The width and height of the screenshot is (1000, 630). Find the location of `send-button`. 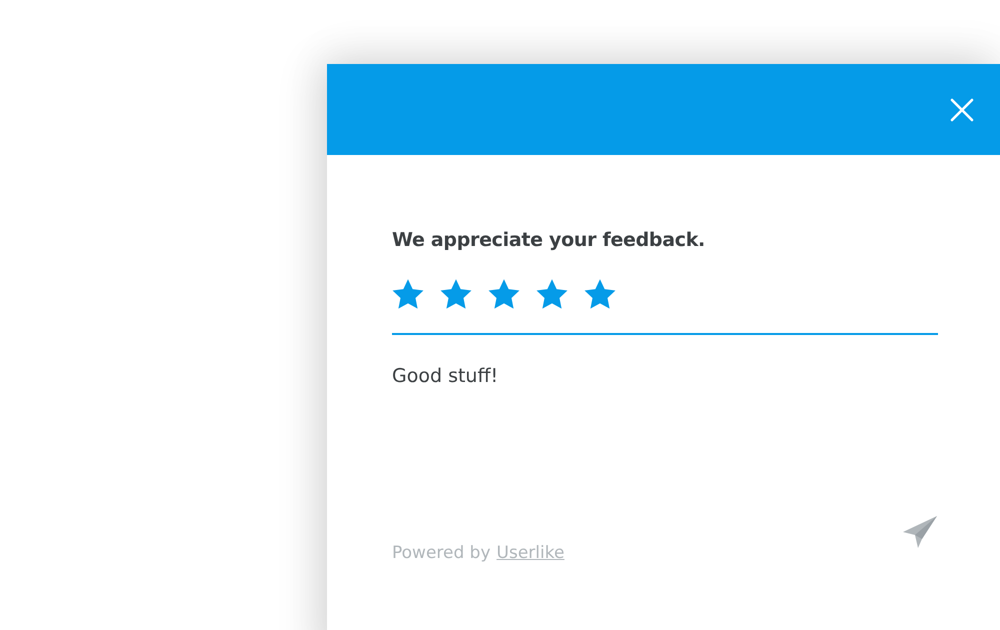

send-button is located at coordinates (920, 532).